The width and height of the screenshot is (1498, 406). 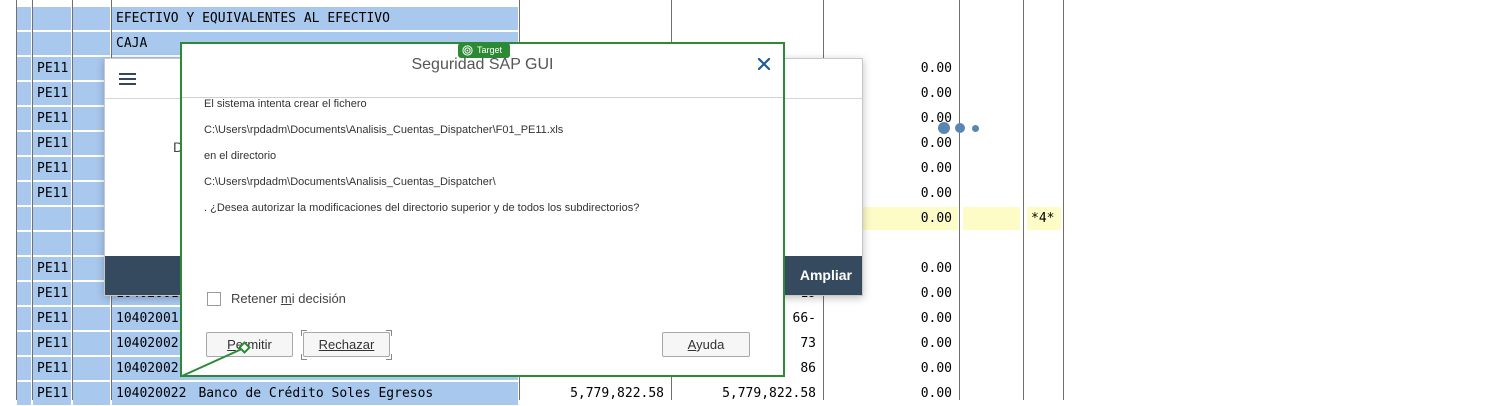 What do you see at coordinates (147, 318) in the screenshot?
I see `account-number: 10402001` at bounding box center [147, 318].